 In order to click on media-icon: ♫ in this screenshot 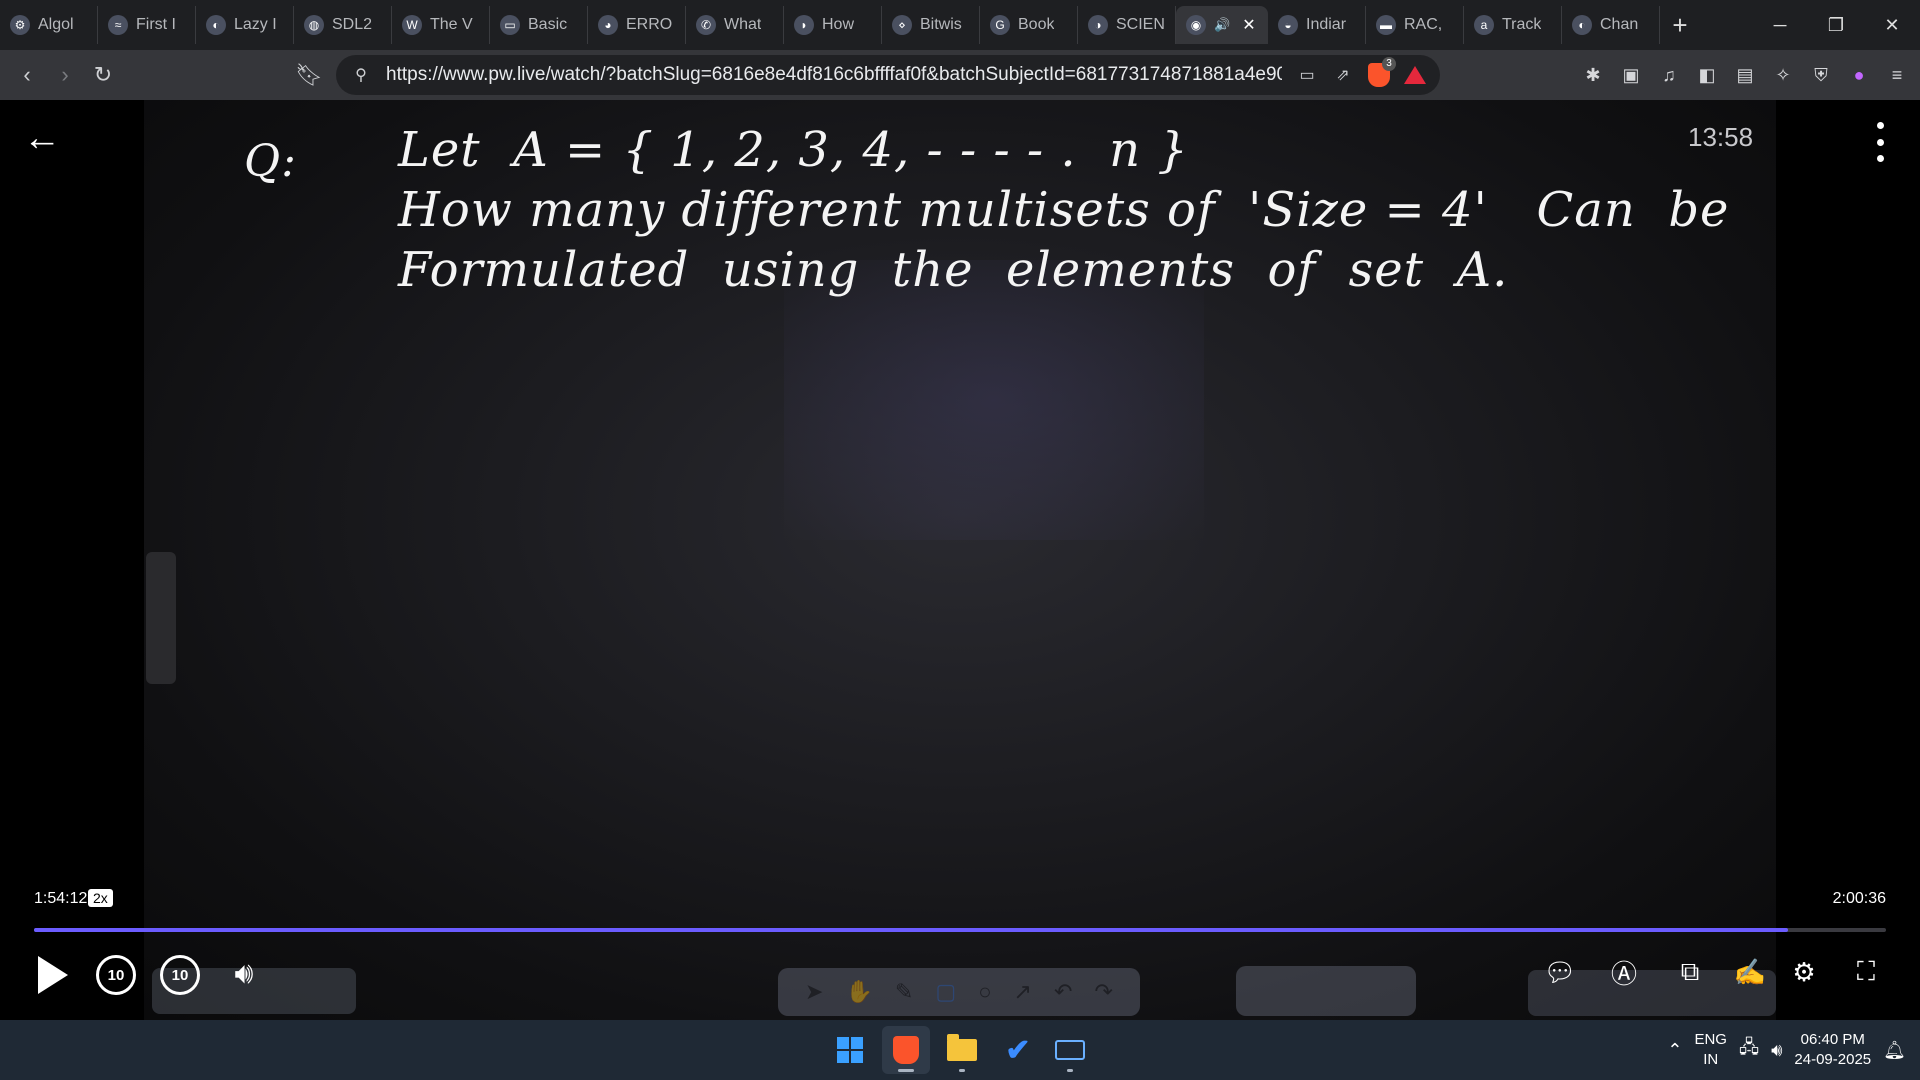, I will do `click(1669, 75)`.